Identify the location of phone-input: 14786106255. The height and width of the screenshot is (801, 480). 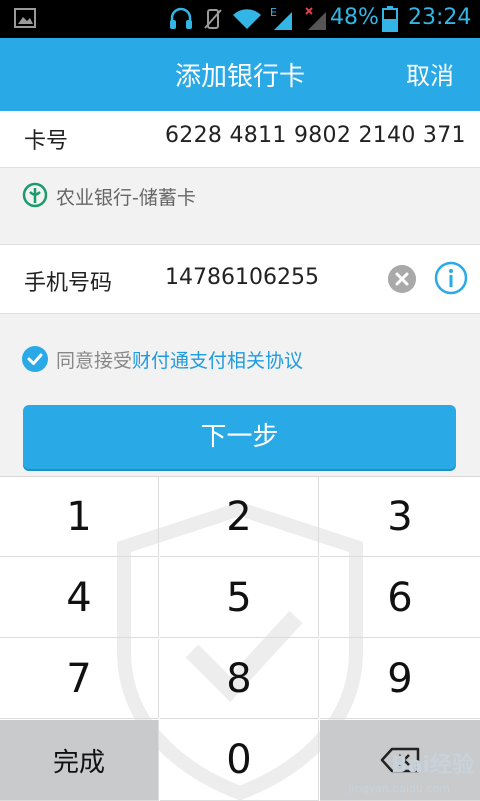
(242, 277).